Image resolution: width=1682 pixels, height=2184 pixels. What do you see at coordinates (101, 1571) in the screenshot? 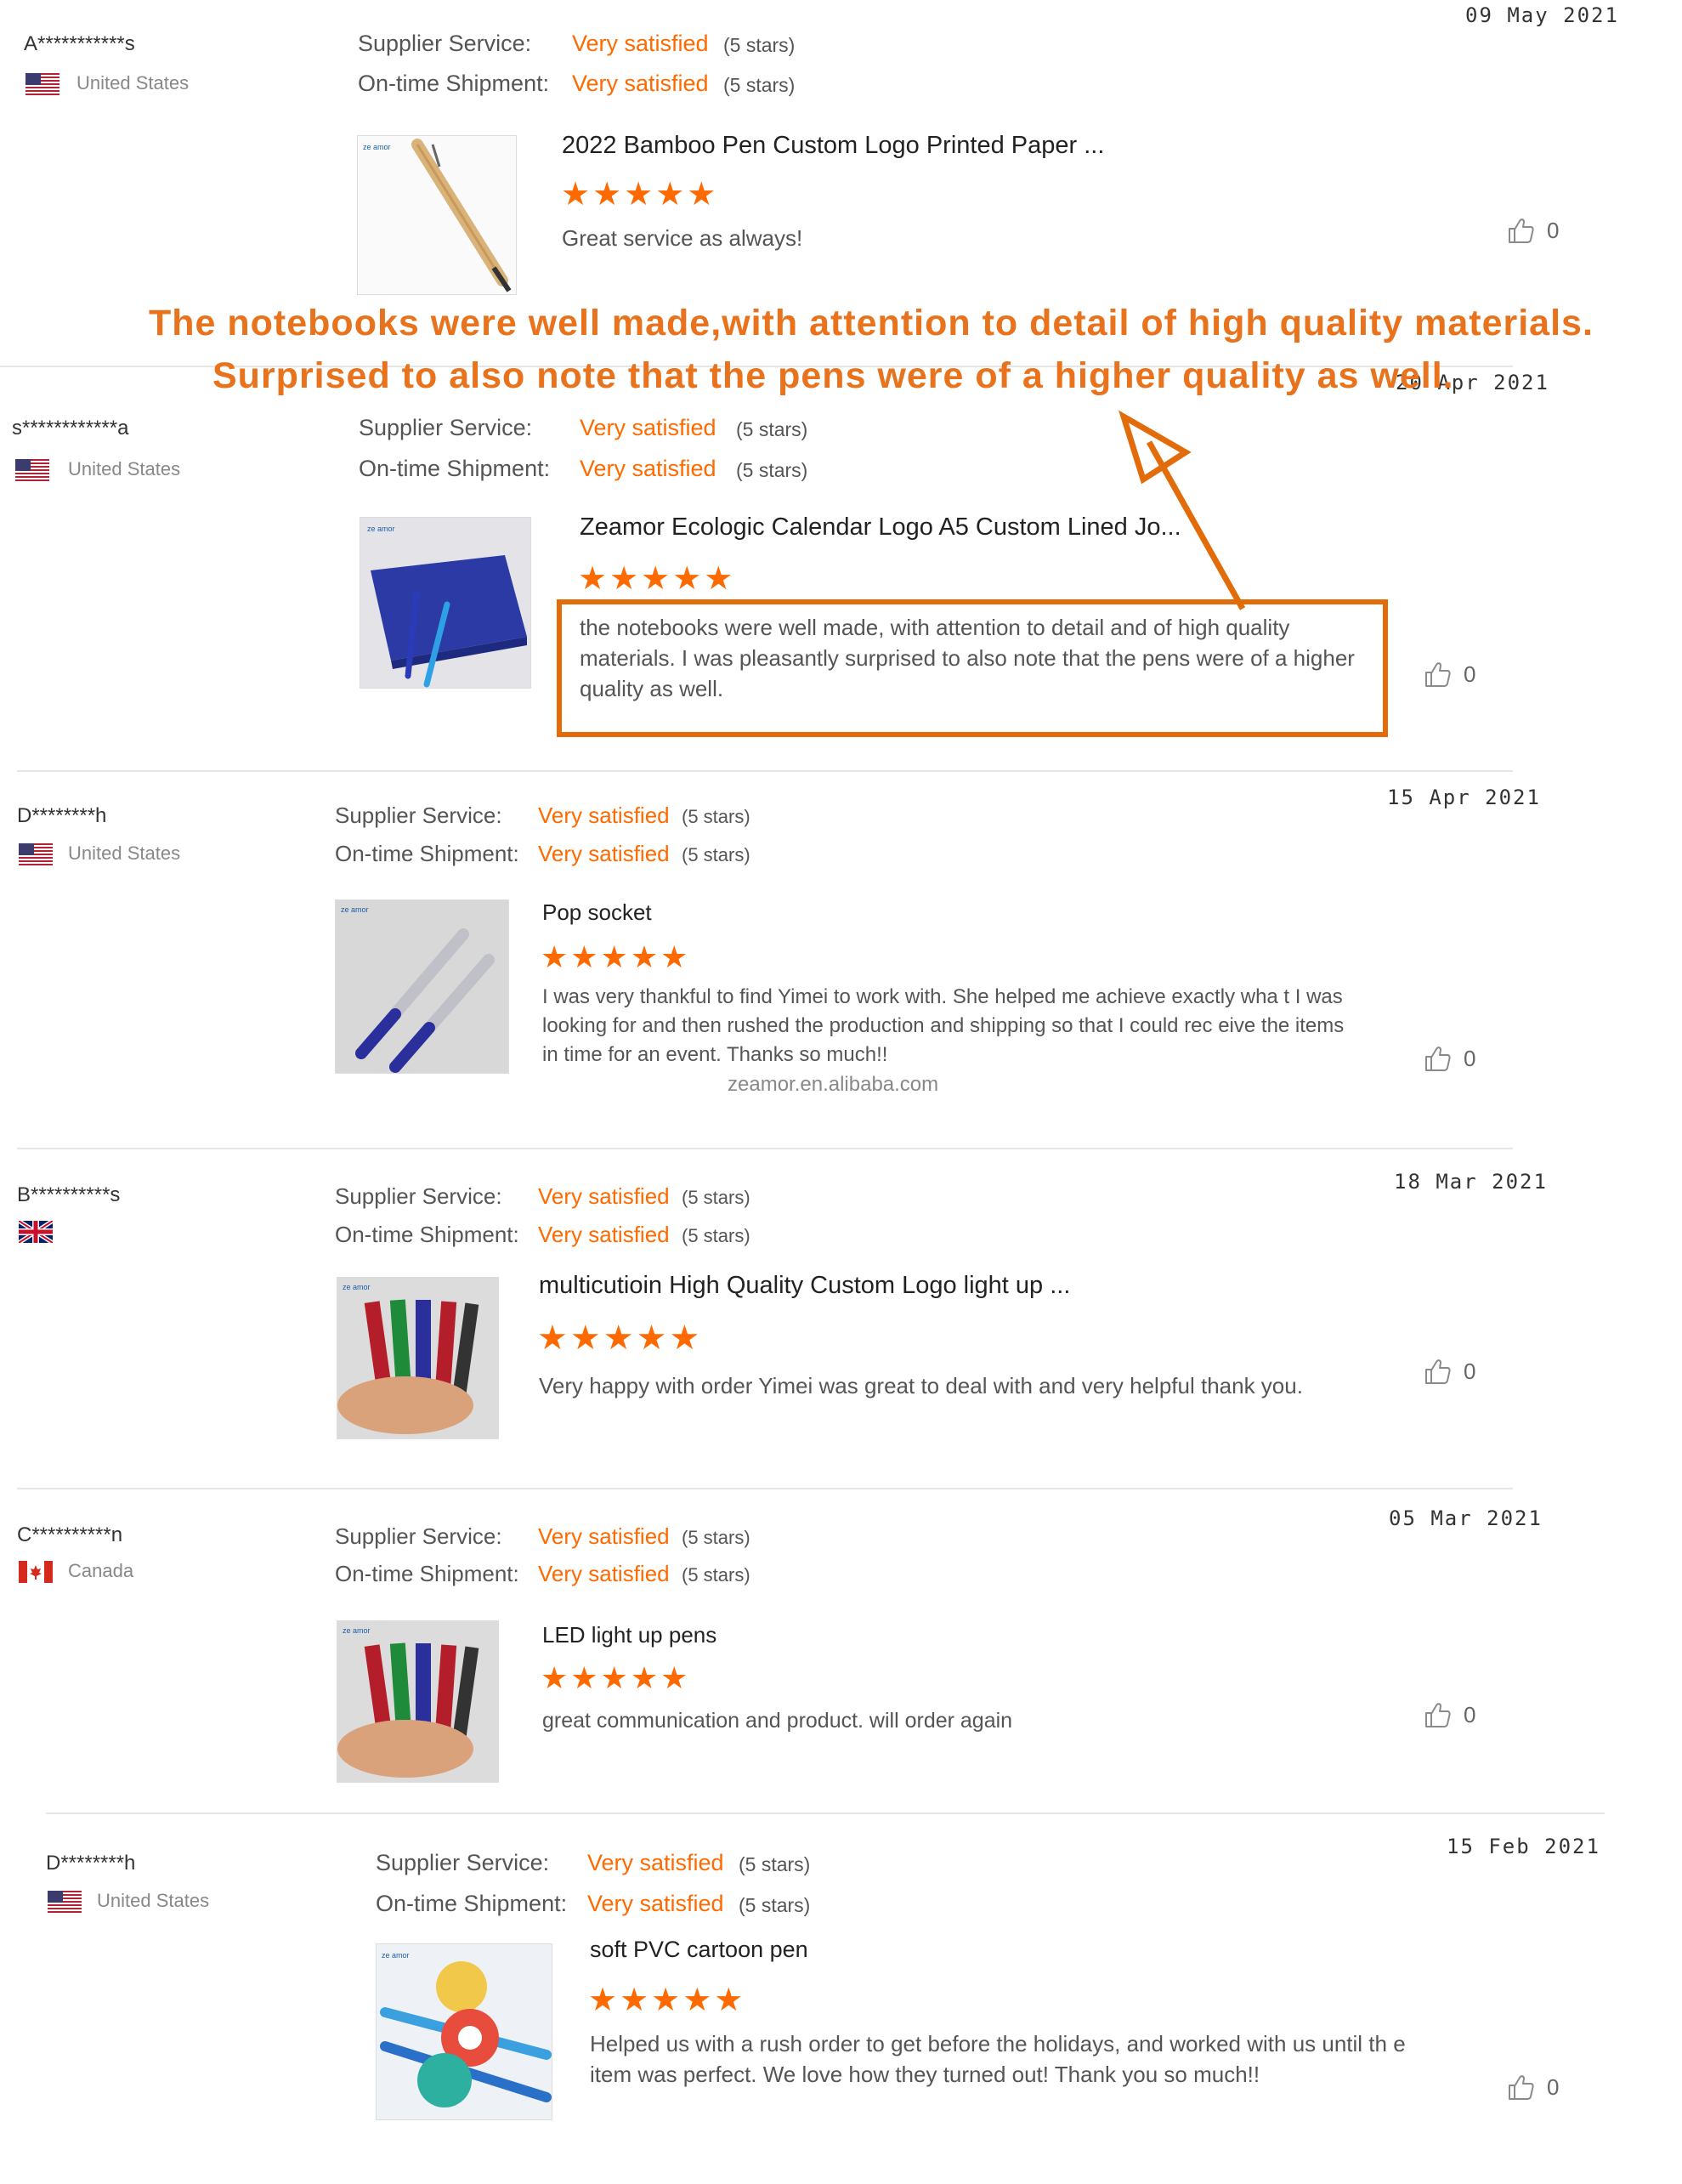
I see `buyer-country: Canada` at bounding box center [101, 1571].